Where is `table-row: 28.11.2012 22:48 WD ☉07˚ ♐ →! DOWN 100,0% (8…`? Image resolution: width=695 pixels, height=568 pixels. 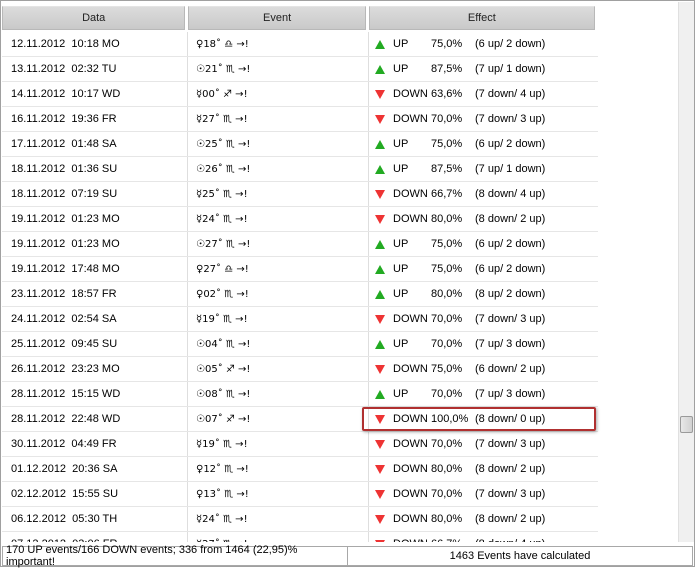
table-row: 28.11.2012 22:48 WD ☉07˚ ♐ →! DOWN 100,0% (8… is located at coordinates (300, 419).